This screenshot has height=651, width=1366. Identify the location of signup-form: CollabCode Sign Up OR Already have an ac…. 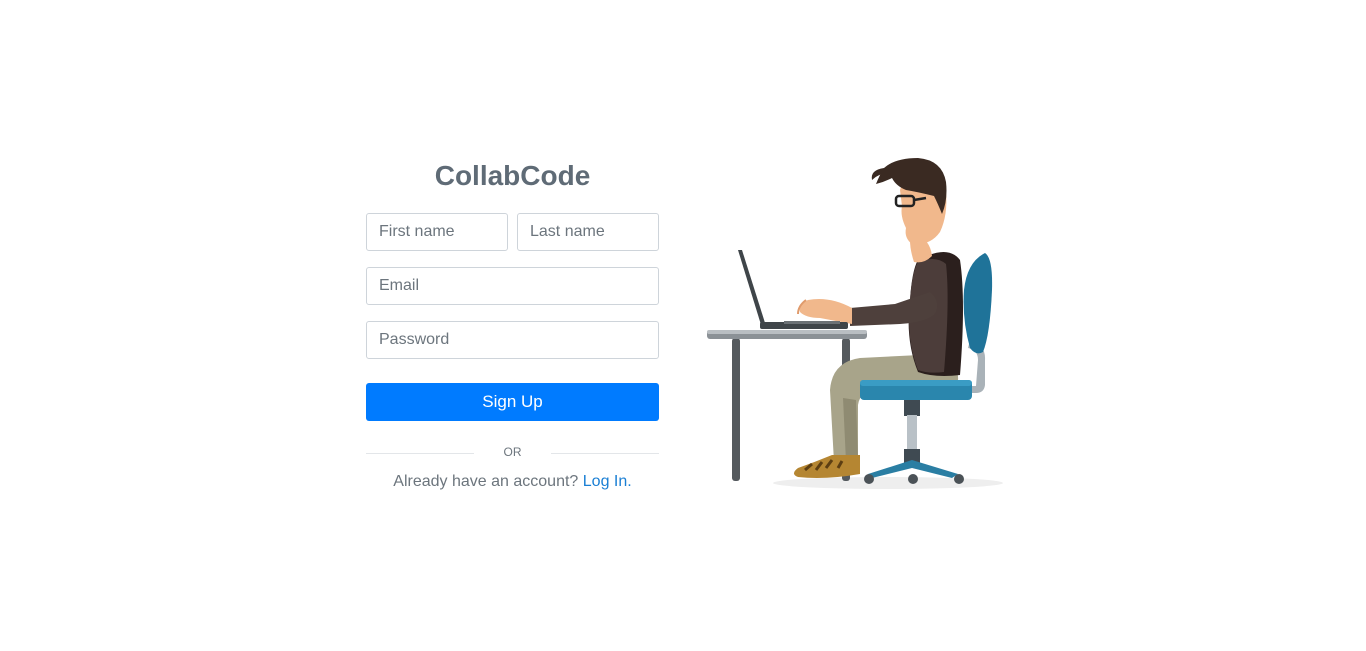
(512, 320).